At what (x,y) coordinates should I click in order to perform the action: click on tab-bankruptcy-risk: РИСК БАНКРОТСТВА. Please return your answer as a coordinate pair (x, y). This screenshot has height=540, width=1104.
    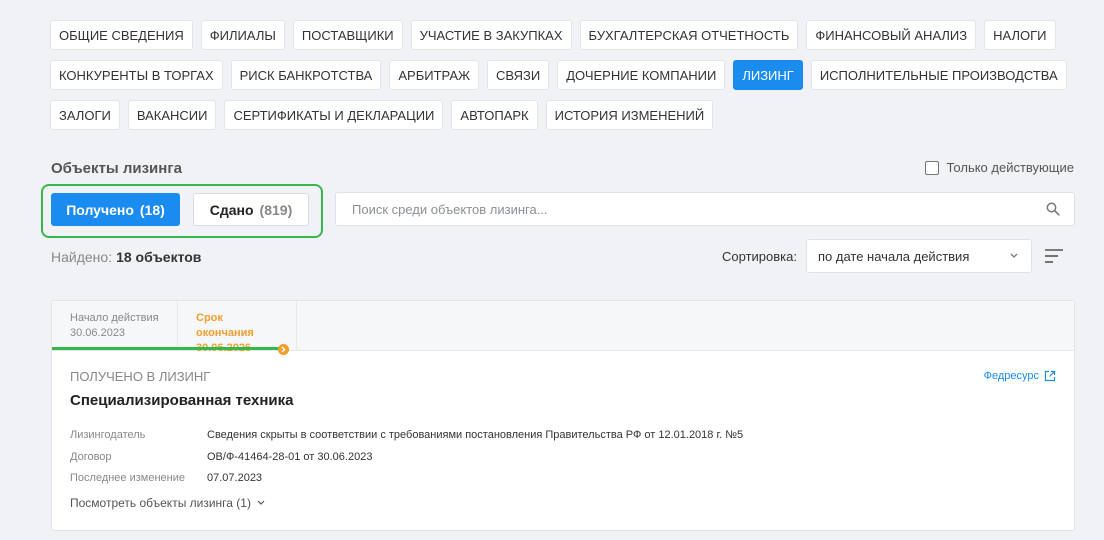
    Looking at the image, I should click on (306, 75).